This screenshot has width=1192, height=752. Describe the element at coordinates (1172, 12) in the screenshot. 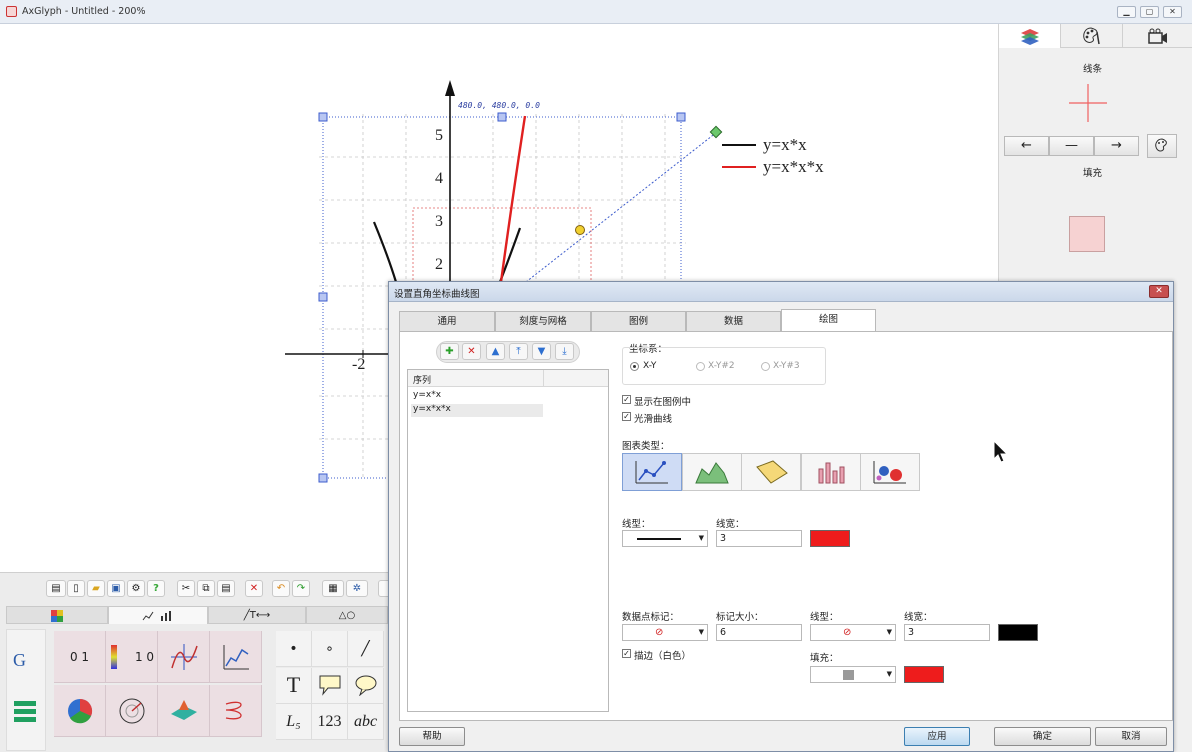

I see `close-button: ✕` at that location.